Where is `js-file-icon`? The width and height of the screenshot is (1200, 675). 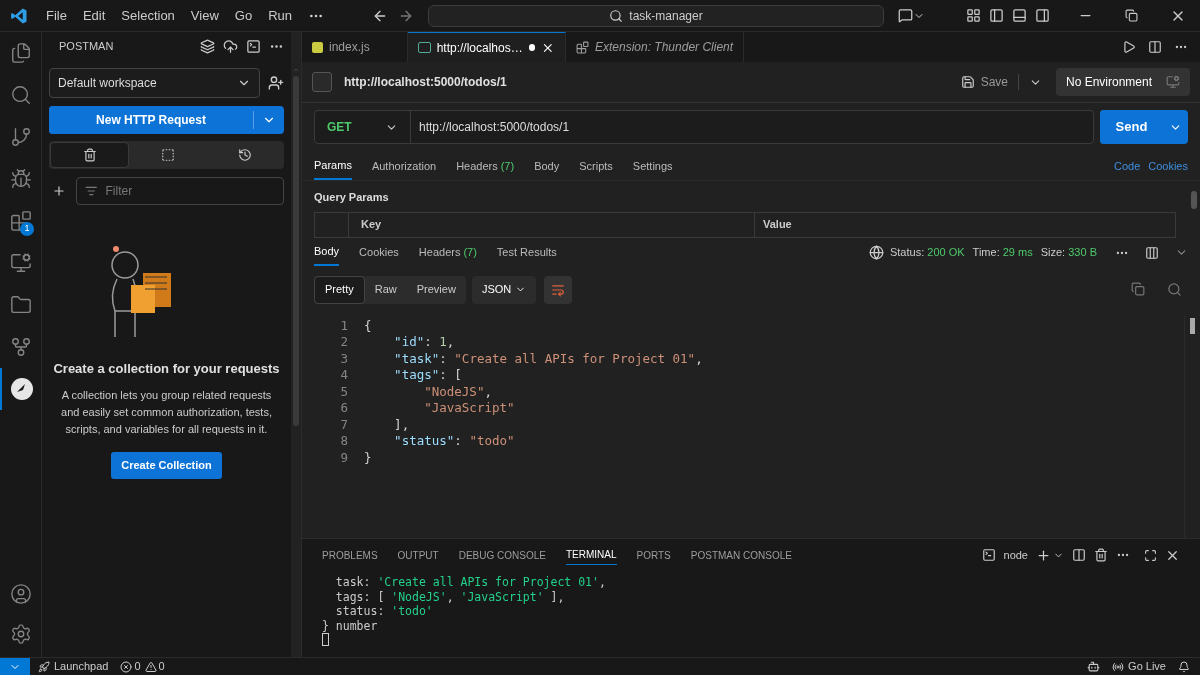
js-file-icon is located at coordinates (317, 47).